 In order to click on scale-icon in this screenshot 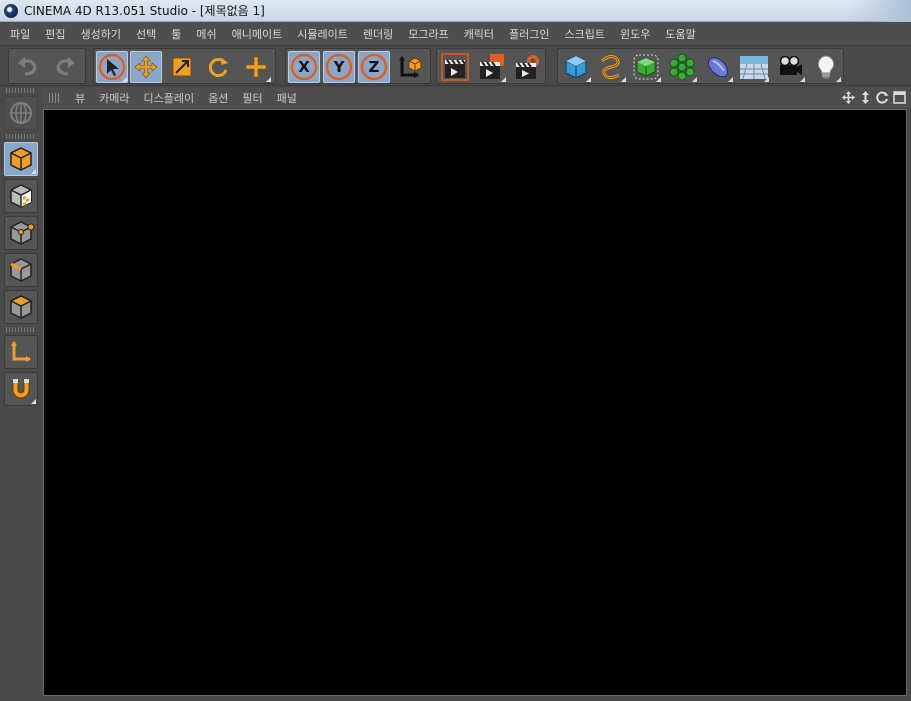, I will do `click(182, 67)`.